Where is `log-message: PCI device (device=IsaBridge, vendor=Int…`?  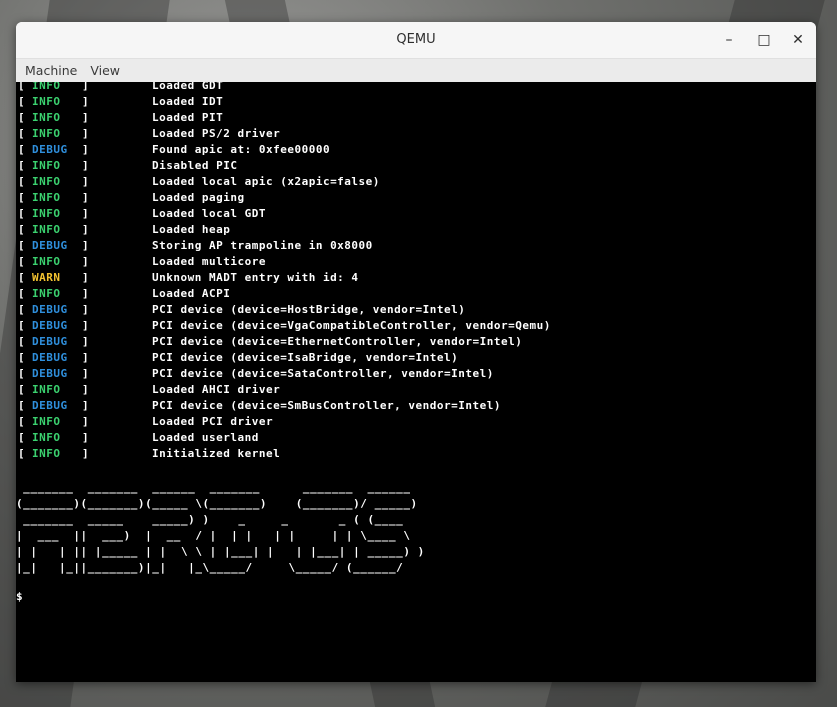 log-message: PCI device (device=IsaBridge, vendor=Int… is located at coordinates (305, 357).